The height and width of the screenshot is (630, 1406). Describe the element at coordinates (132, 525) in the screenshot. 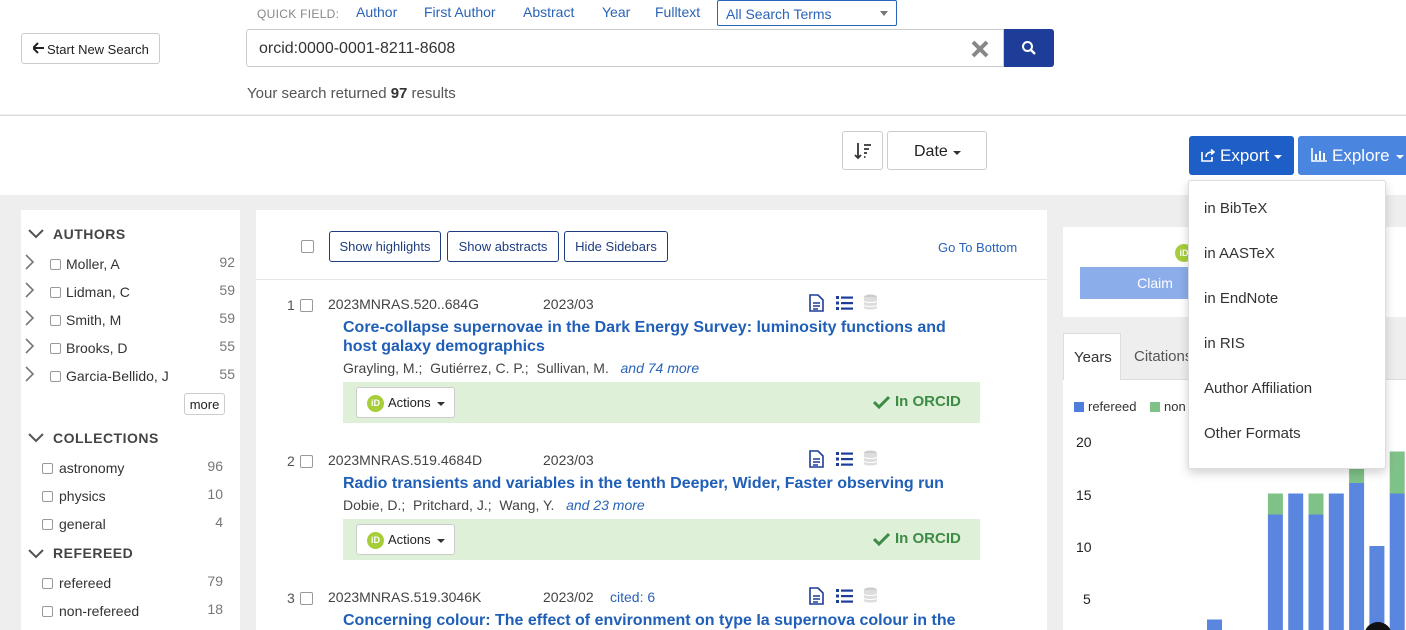

I see `facet-collection-item: general 4` at that location.